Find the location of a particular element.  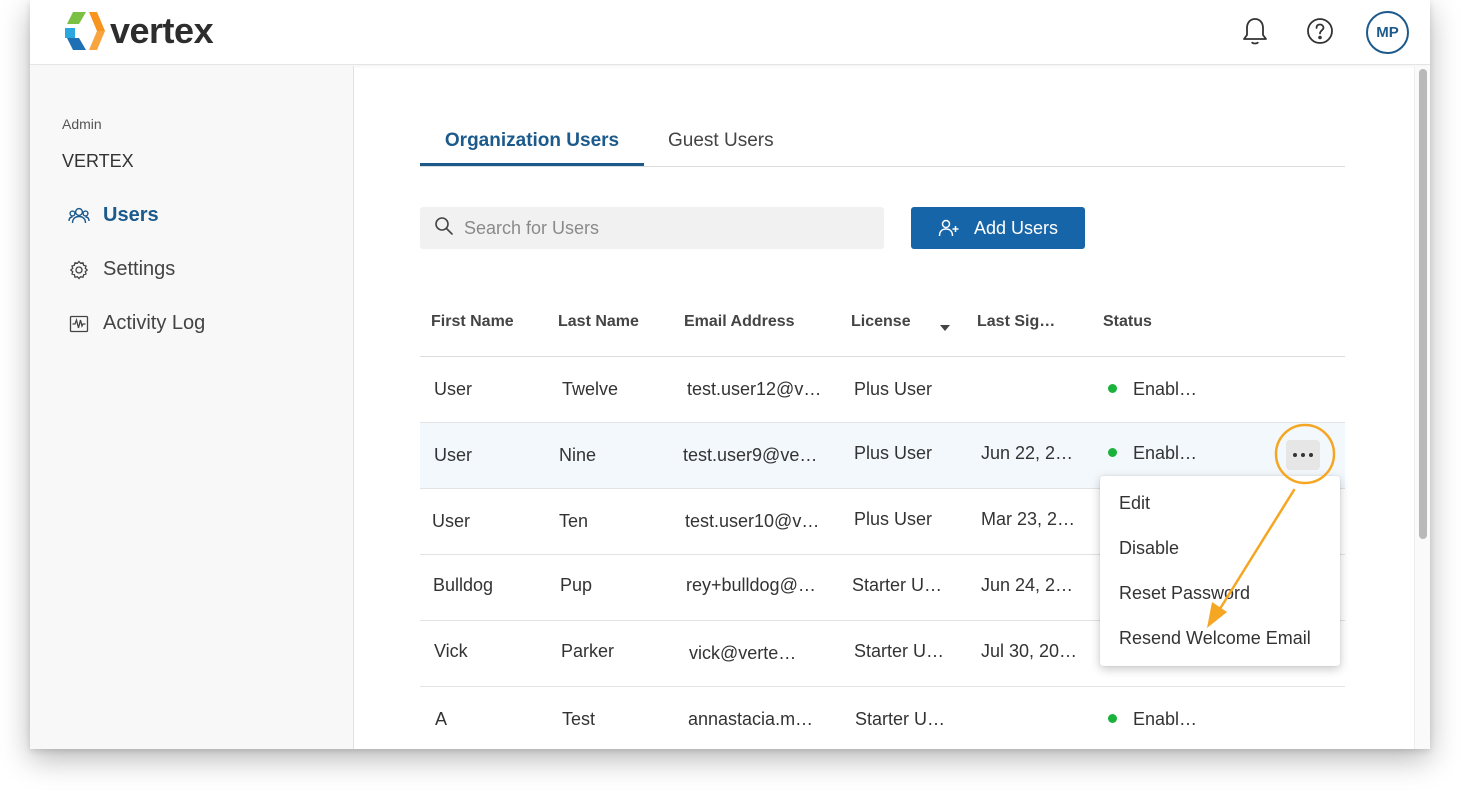

sidebar-section-label: Admin is located at coordinates (82, 124).